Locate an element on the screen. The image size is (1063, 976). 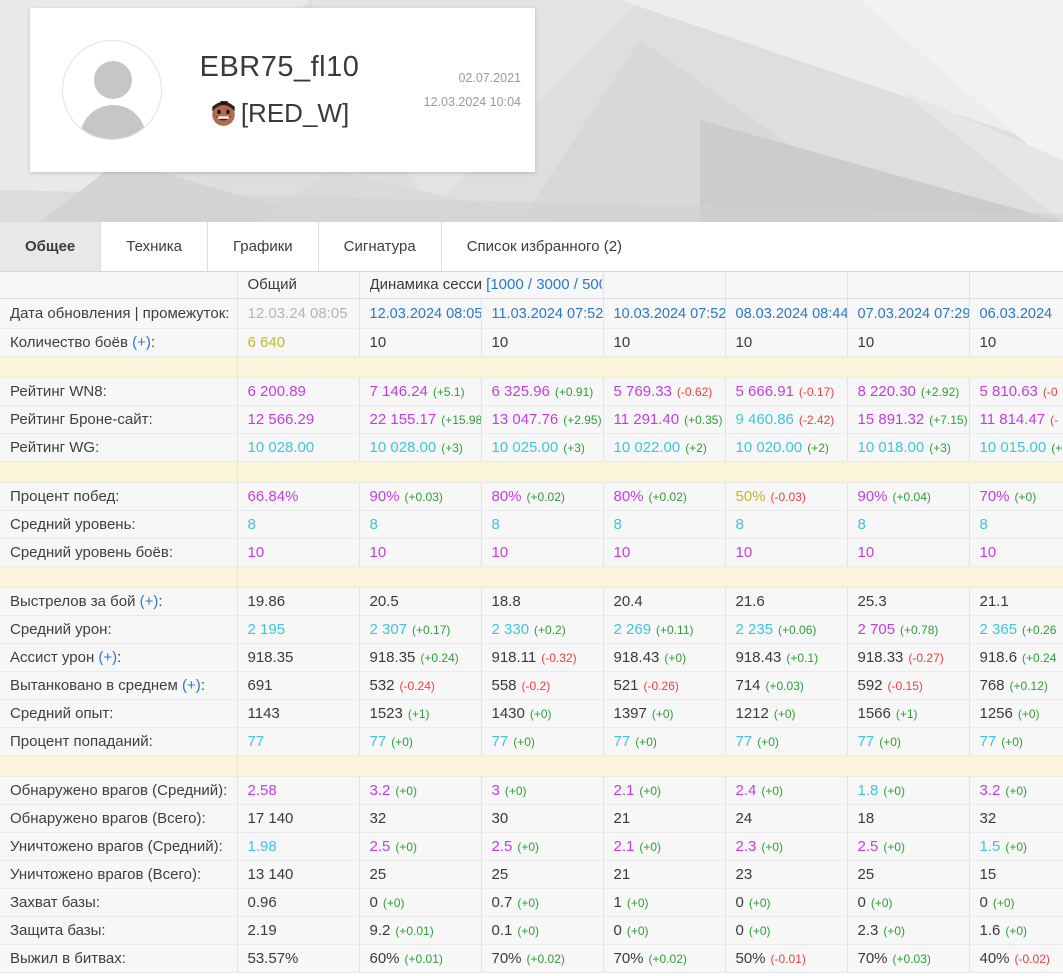
stat-delta: (-0.62) is located at coordinates (694, 391).